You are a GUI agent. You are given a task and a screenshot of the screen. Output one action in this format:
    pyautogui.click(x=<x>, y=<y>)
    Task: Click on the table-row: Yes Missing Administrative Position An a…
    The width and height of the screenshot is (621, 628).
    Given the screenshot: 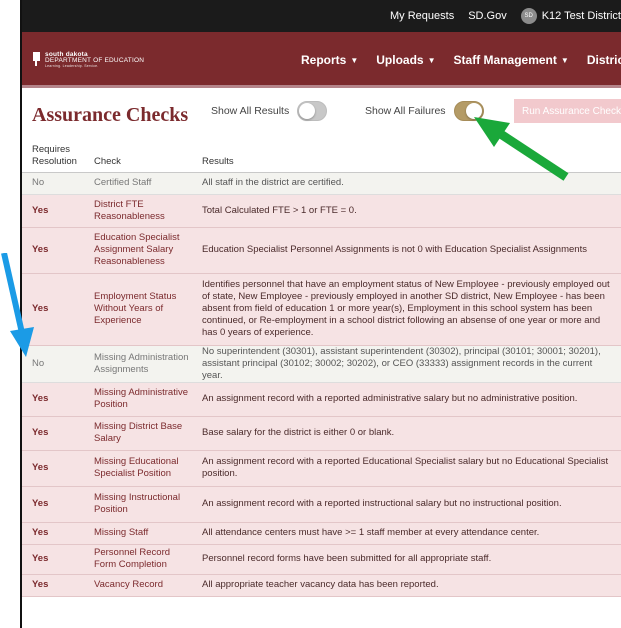 What is the action you would take?
    pyautogui.click(x=321, y=399)
    